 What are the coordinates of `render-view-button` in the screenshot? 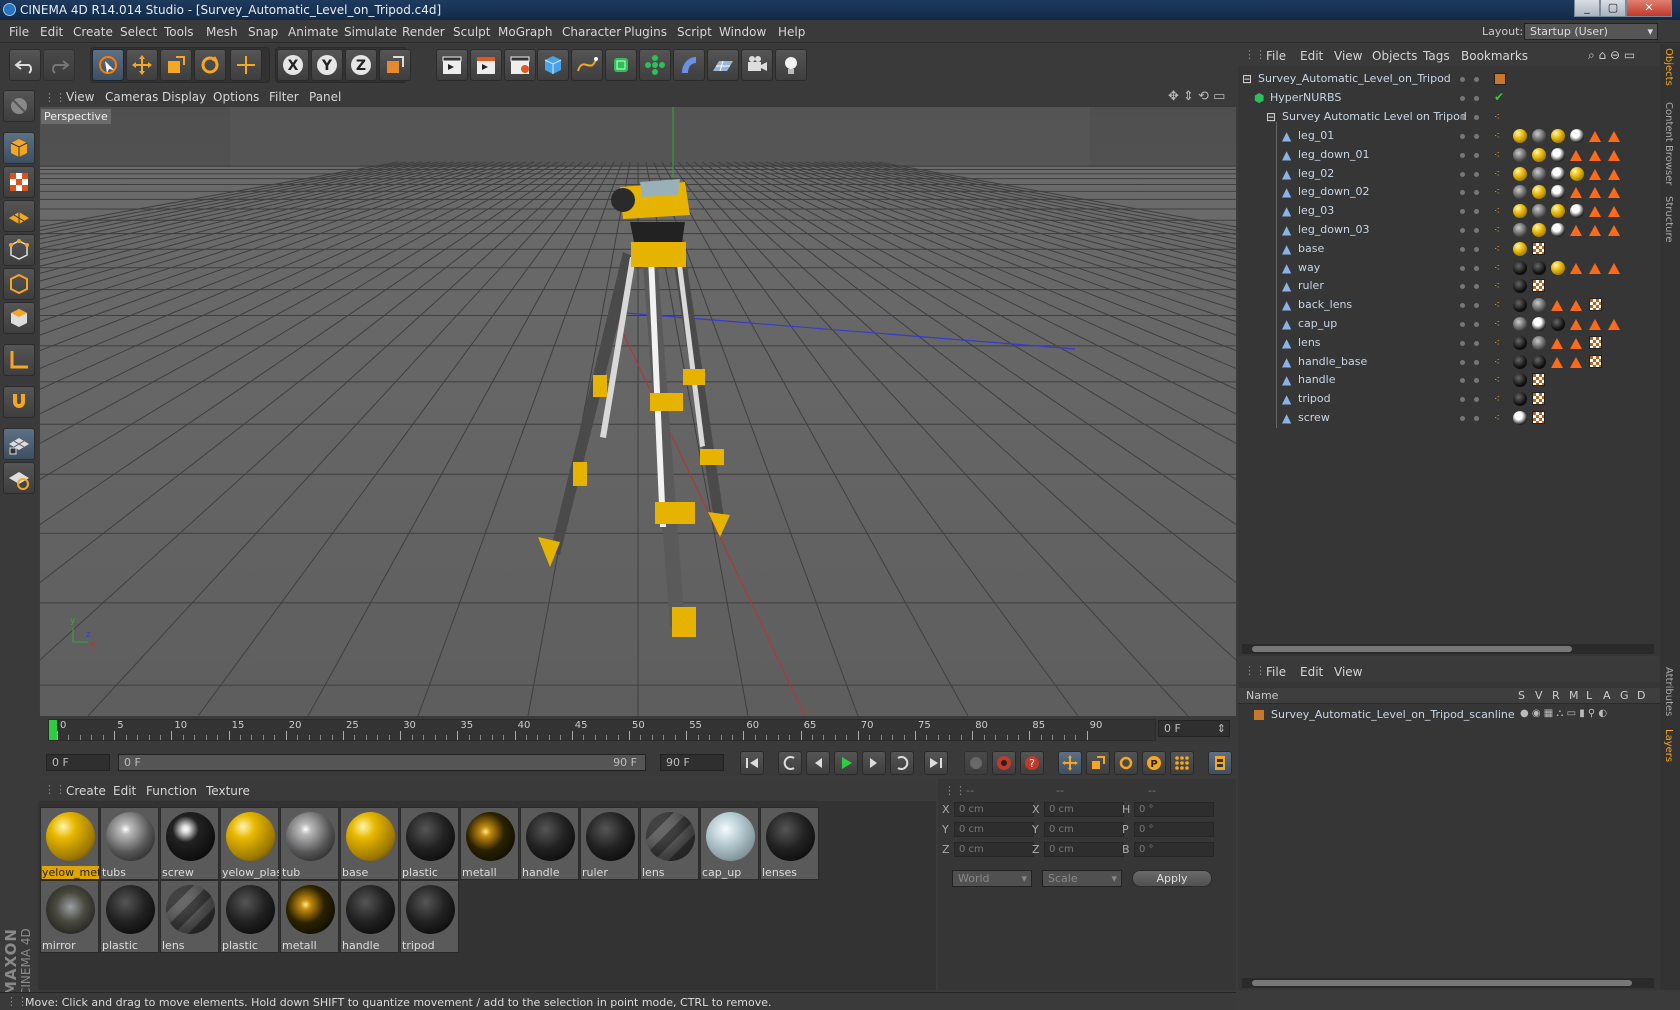 It's located at (452, 65).